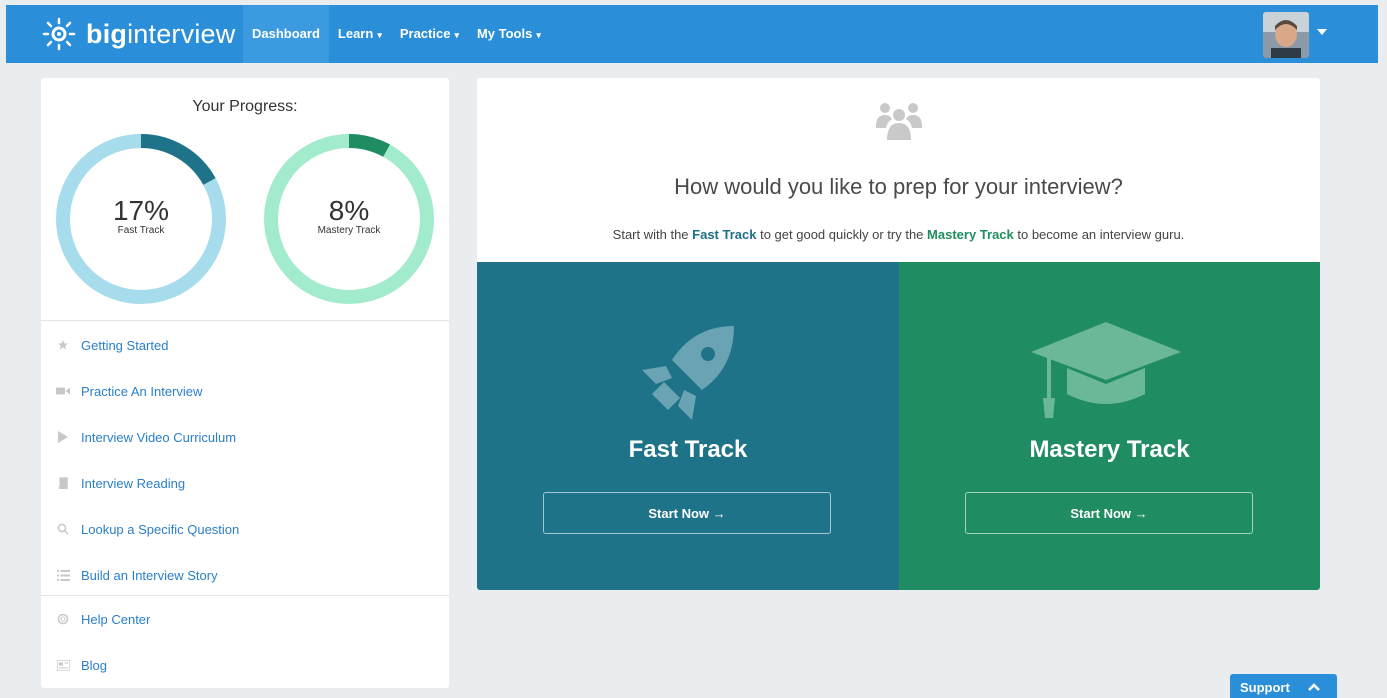 The height and width of the screenshot is (698, 1387). What do you see at coordinates (1109, 449) in the screenshot?
I see `mastery-track-title: Mastery Track` at bounding box center [1109, 449].